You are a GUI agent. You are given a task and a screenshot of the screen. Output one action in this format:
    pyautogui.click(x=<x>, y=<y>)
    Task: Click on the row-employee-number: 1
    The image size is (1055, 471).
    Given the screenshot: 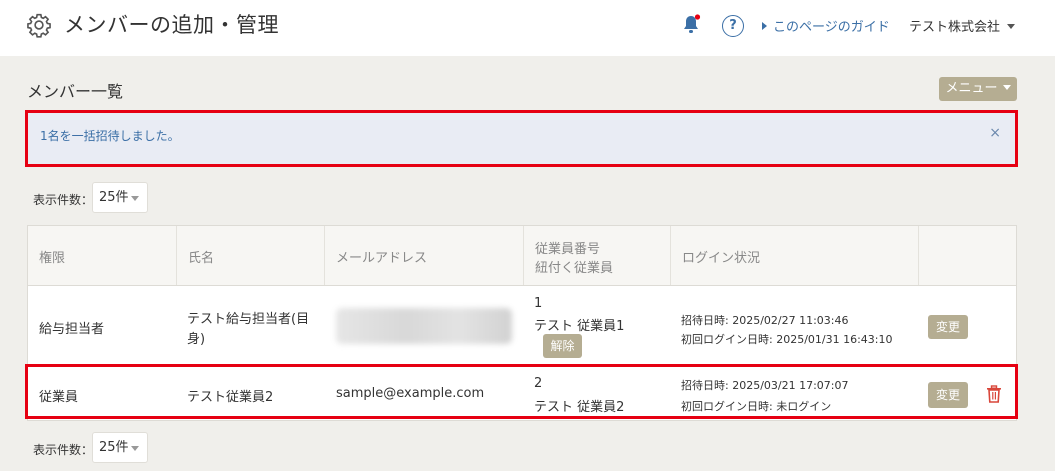 What is the action you would take?
    pyautogui.click(x=538, y=303)
    